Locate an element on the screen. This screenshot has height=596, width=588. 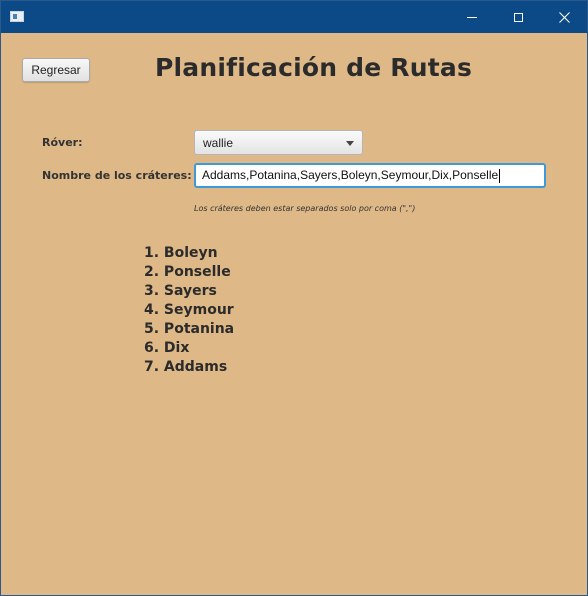
route-item: 7. Addams is located at coordinates (186, 367).